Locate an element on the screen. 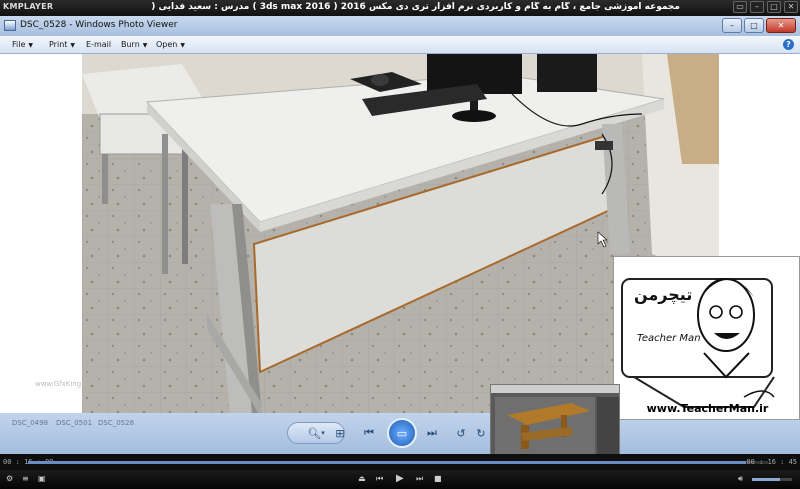  3d-icon: ▣ is located at coordinates (42, 478).